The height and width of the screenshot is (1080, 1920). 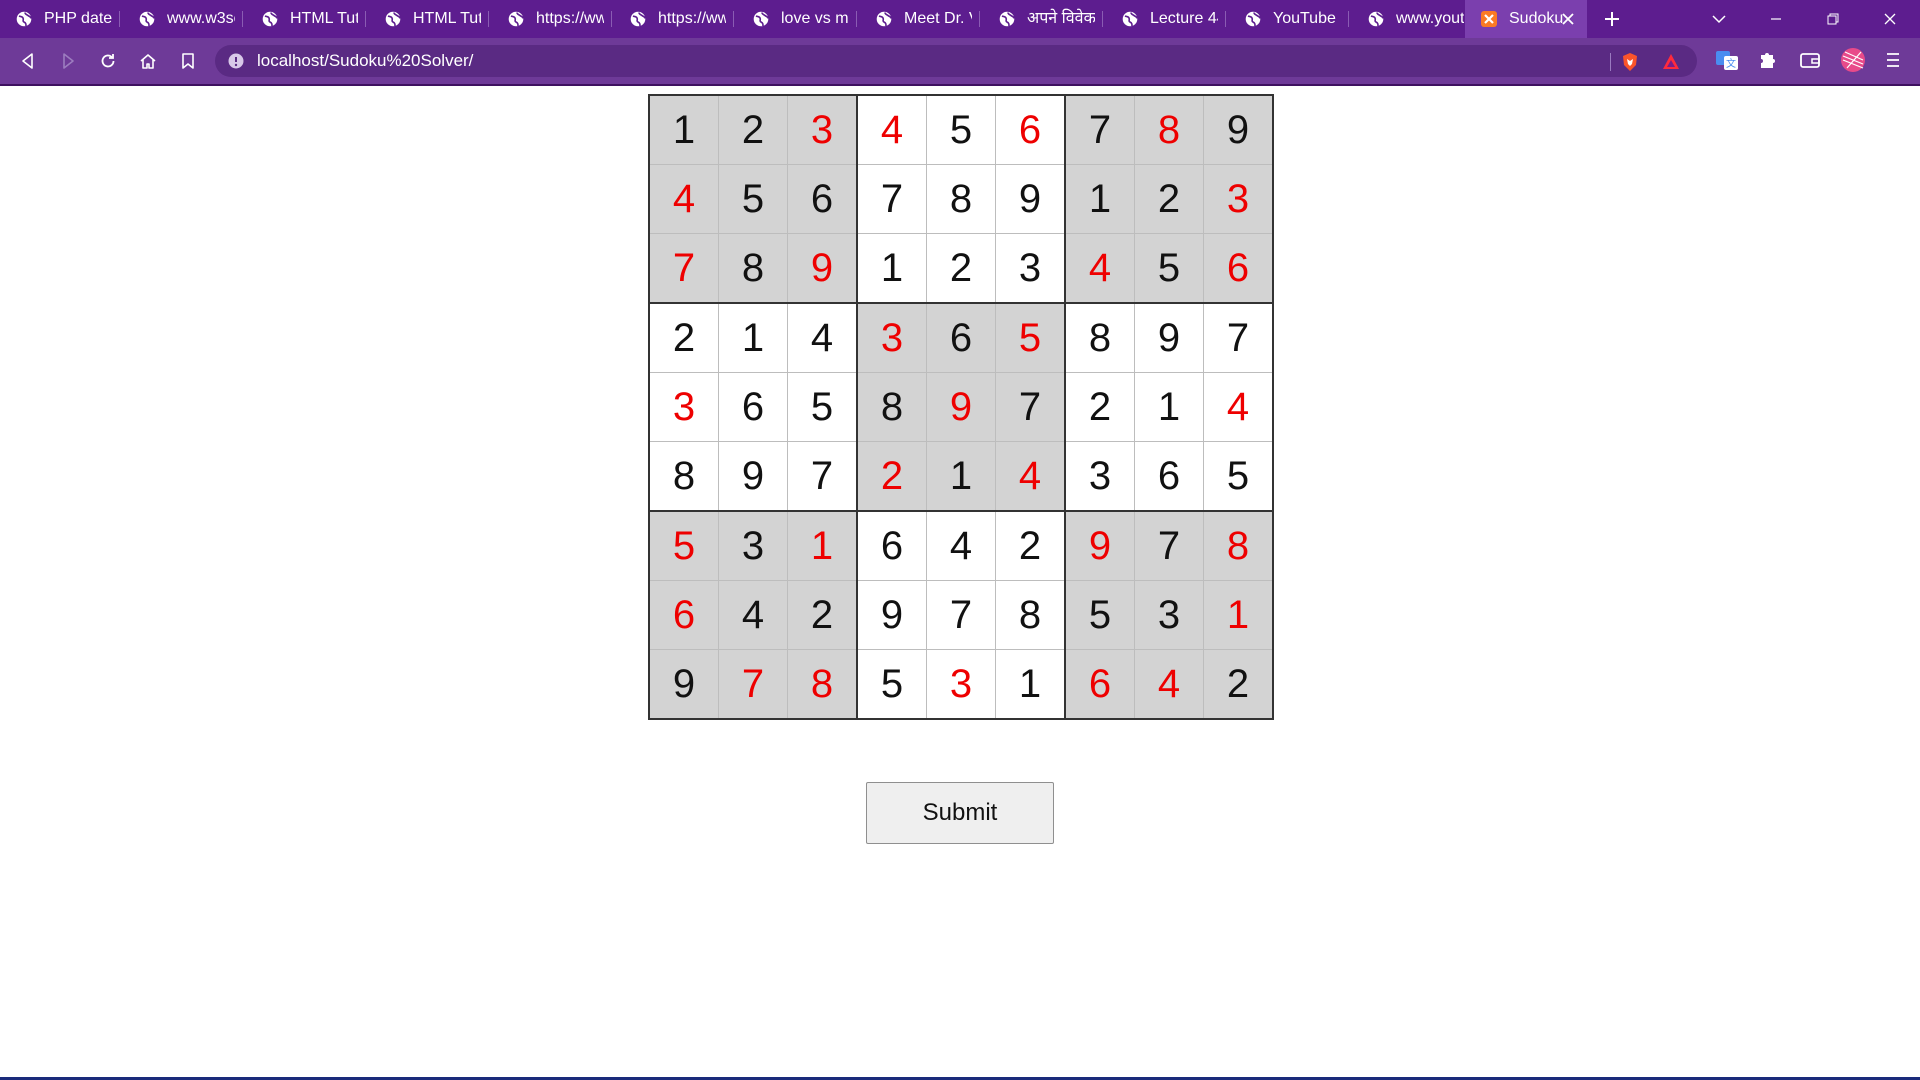 What do you see at coordinates (674, 19) in the screenshot?
I see `browser-tab: https://ww` at bounding box center [674, 19].